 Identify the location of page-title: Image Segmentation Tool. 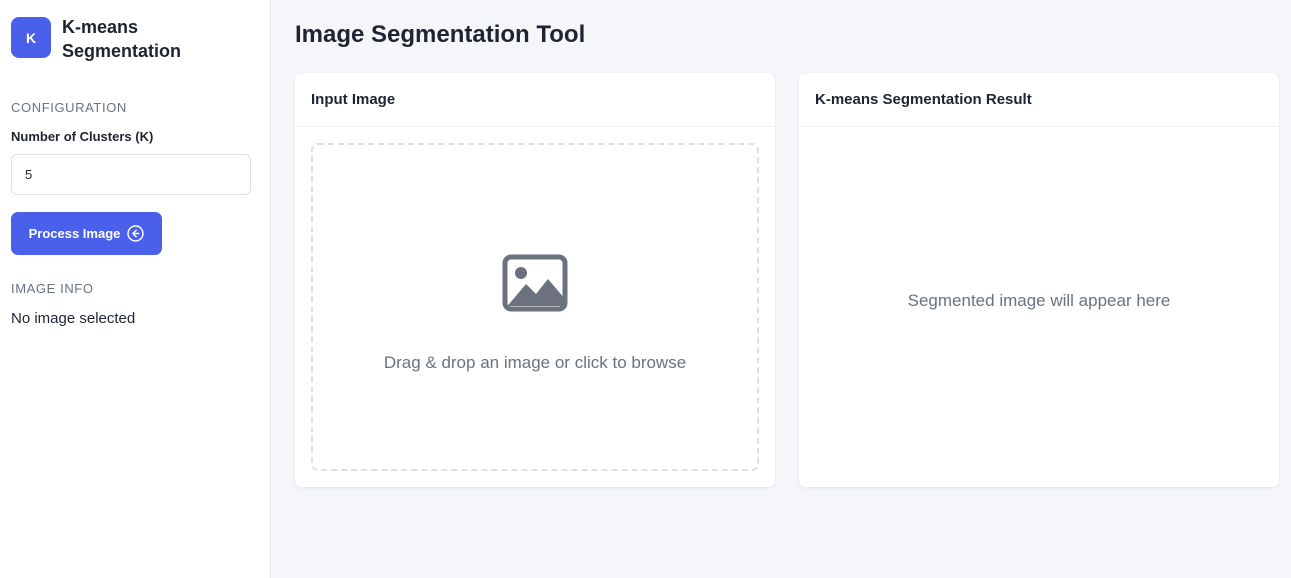
(440, 34).